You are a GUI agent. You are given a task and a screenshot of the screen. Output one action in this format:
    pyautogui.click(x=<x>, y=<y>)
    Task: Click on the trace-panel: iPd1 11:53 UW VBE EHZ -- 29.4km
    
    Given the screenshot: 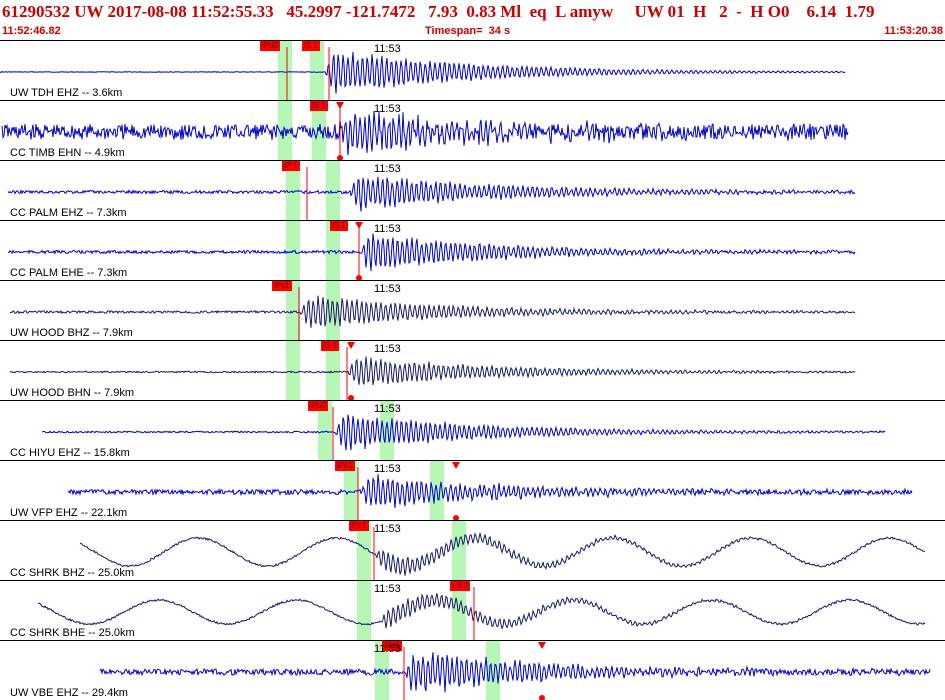 What is the action you would take?
    pyautogui.click(x=472, y=670)
    